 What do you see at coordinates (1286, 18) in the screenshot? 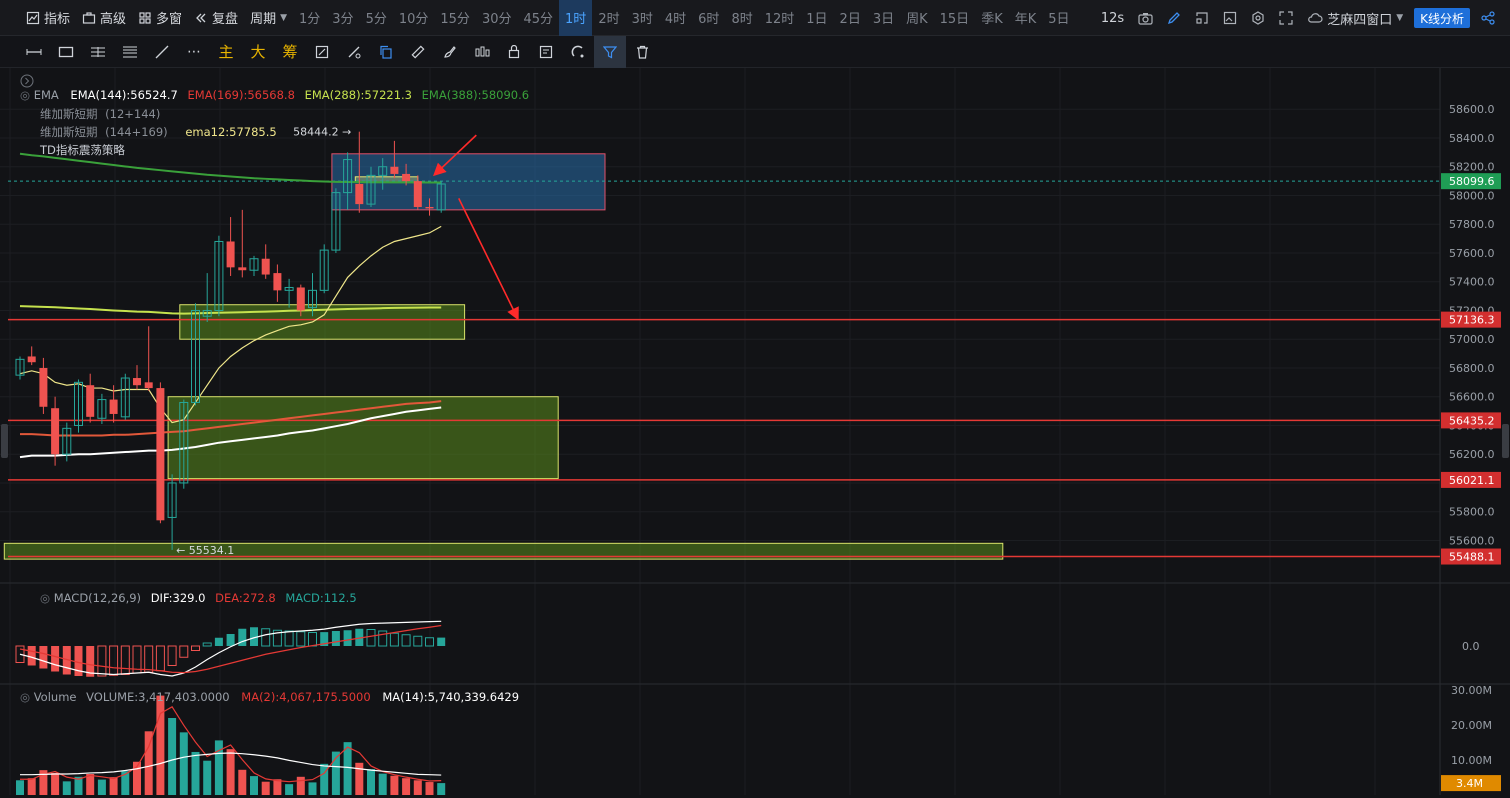
I see `fullscreen-icon` at bounding box center [1286, 18].